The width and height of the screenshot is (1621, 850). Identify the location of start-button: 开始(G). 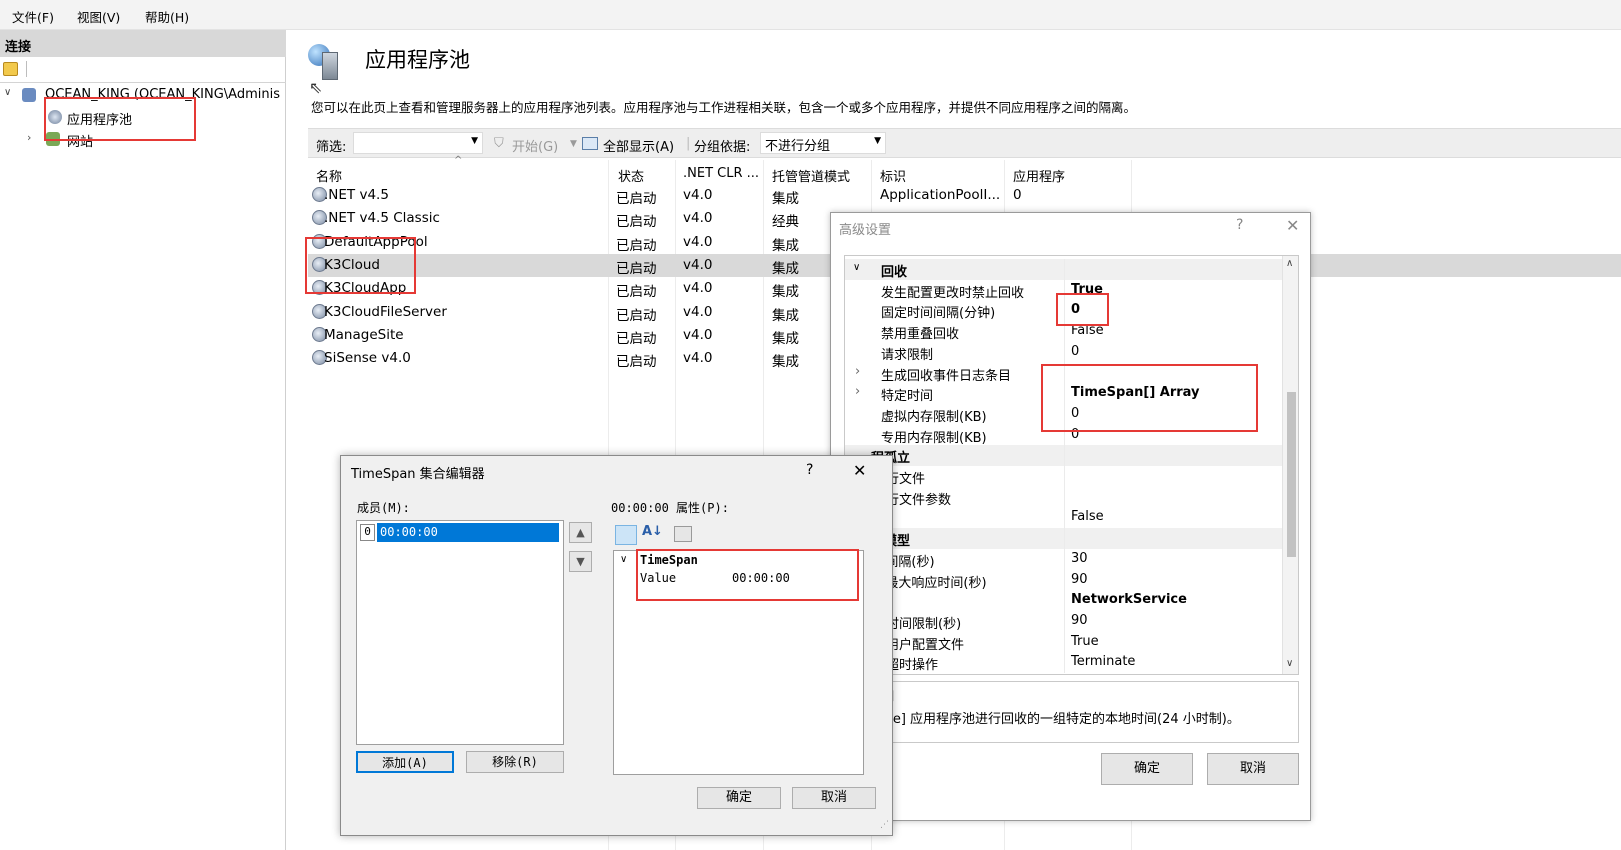
(535, 145).